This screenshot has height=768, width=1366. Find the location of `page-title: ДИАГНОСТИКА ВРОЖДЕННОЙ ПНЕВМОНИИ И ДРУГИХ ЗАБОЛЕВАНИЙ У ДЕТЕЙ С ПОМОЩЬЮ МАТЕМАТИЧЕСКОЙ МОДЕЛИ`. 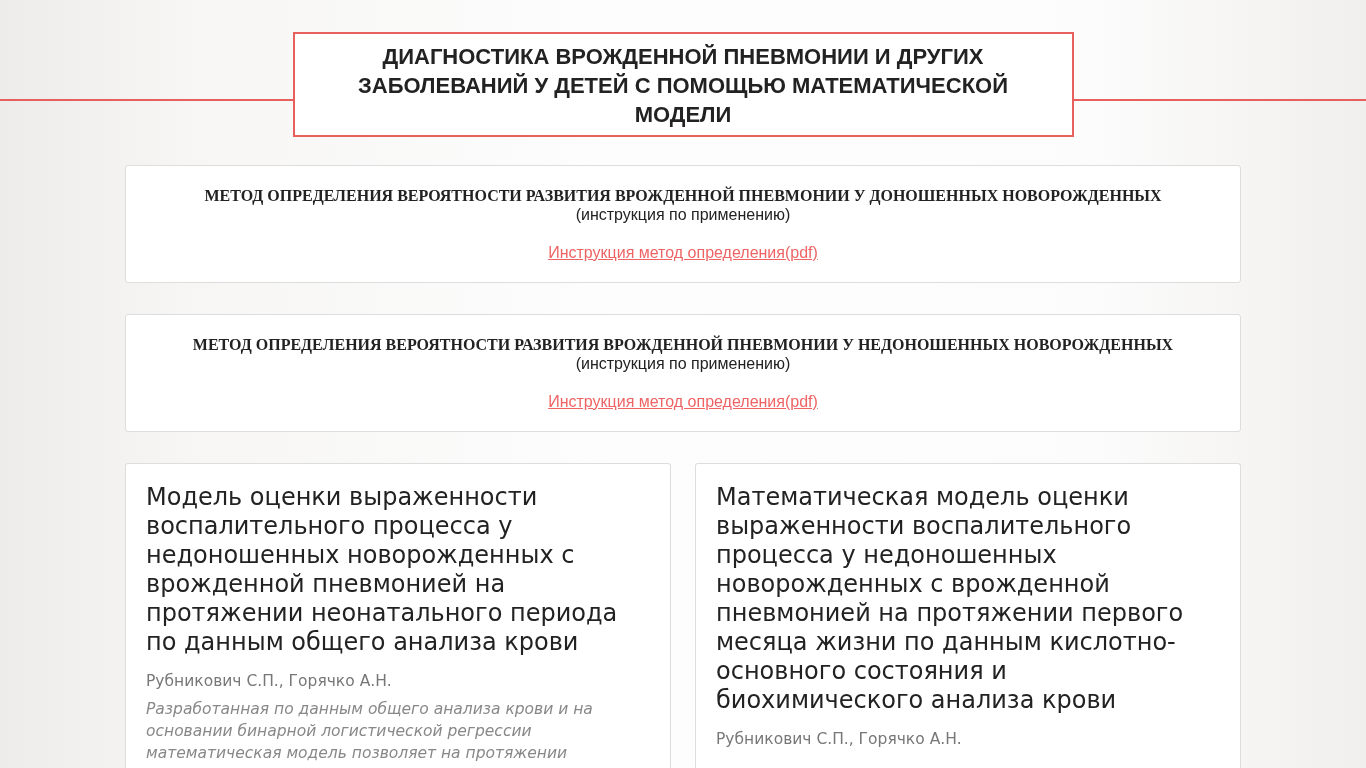

page-title: ДИАГНОСТИКА ВРОЖДЕННОЙ ПНЕВМОНИИ И ДРУГИХ ЗАБОЛЕВАНИЙ У ДЕТЕЙ С ПОМОЩЬЮ МАТЕМАТИЧЕСКОЙ МОДЕЛИ is located at coordinates (683, 84).